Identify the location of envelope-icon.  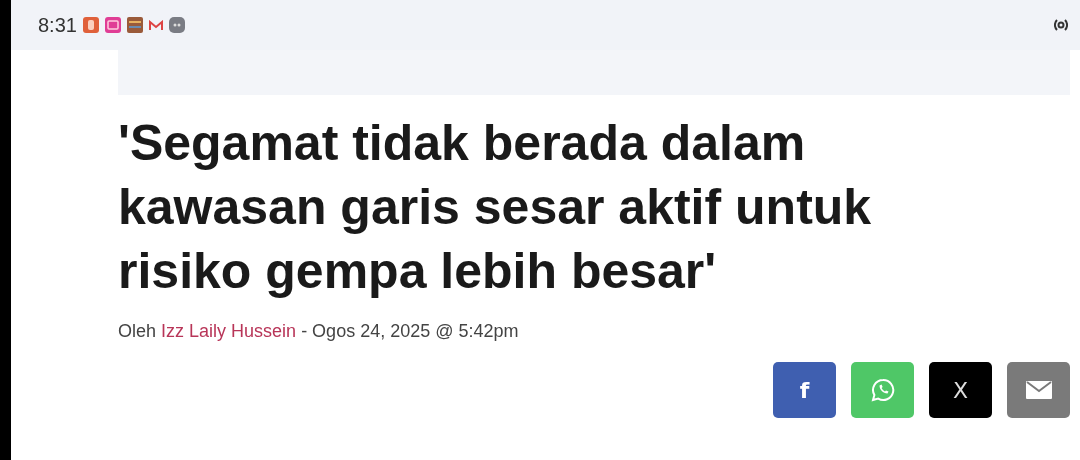
(1038, 390).